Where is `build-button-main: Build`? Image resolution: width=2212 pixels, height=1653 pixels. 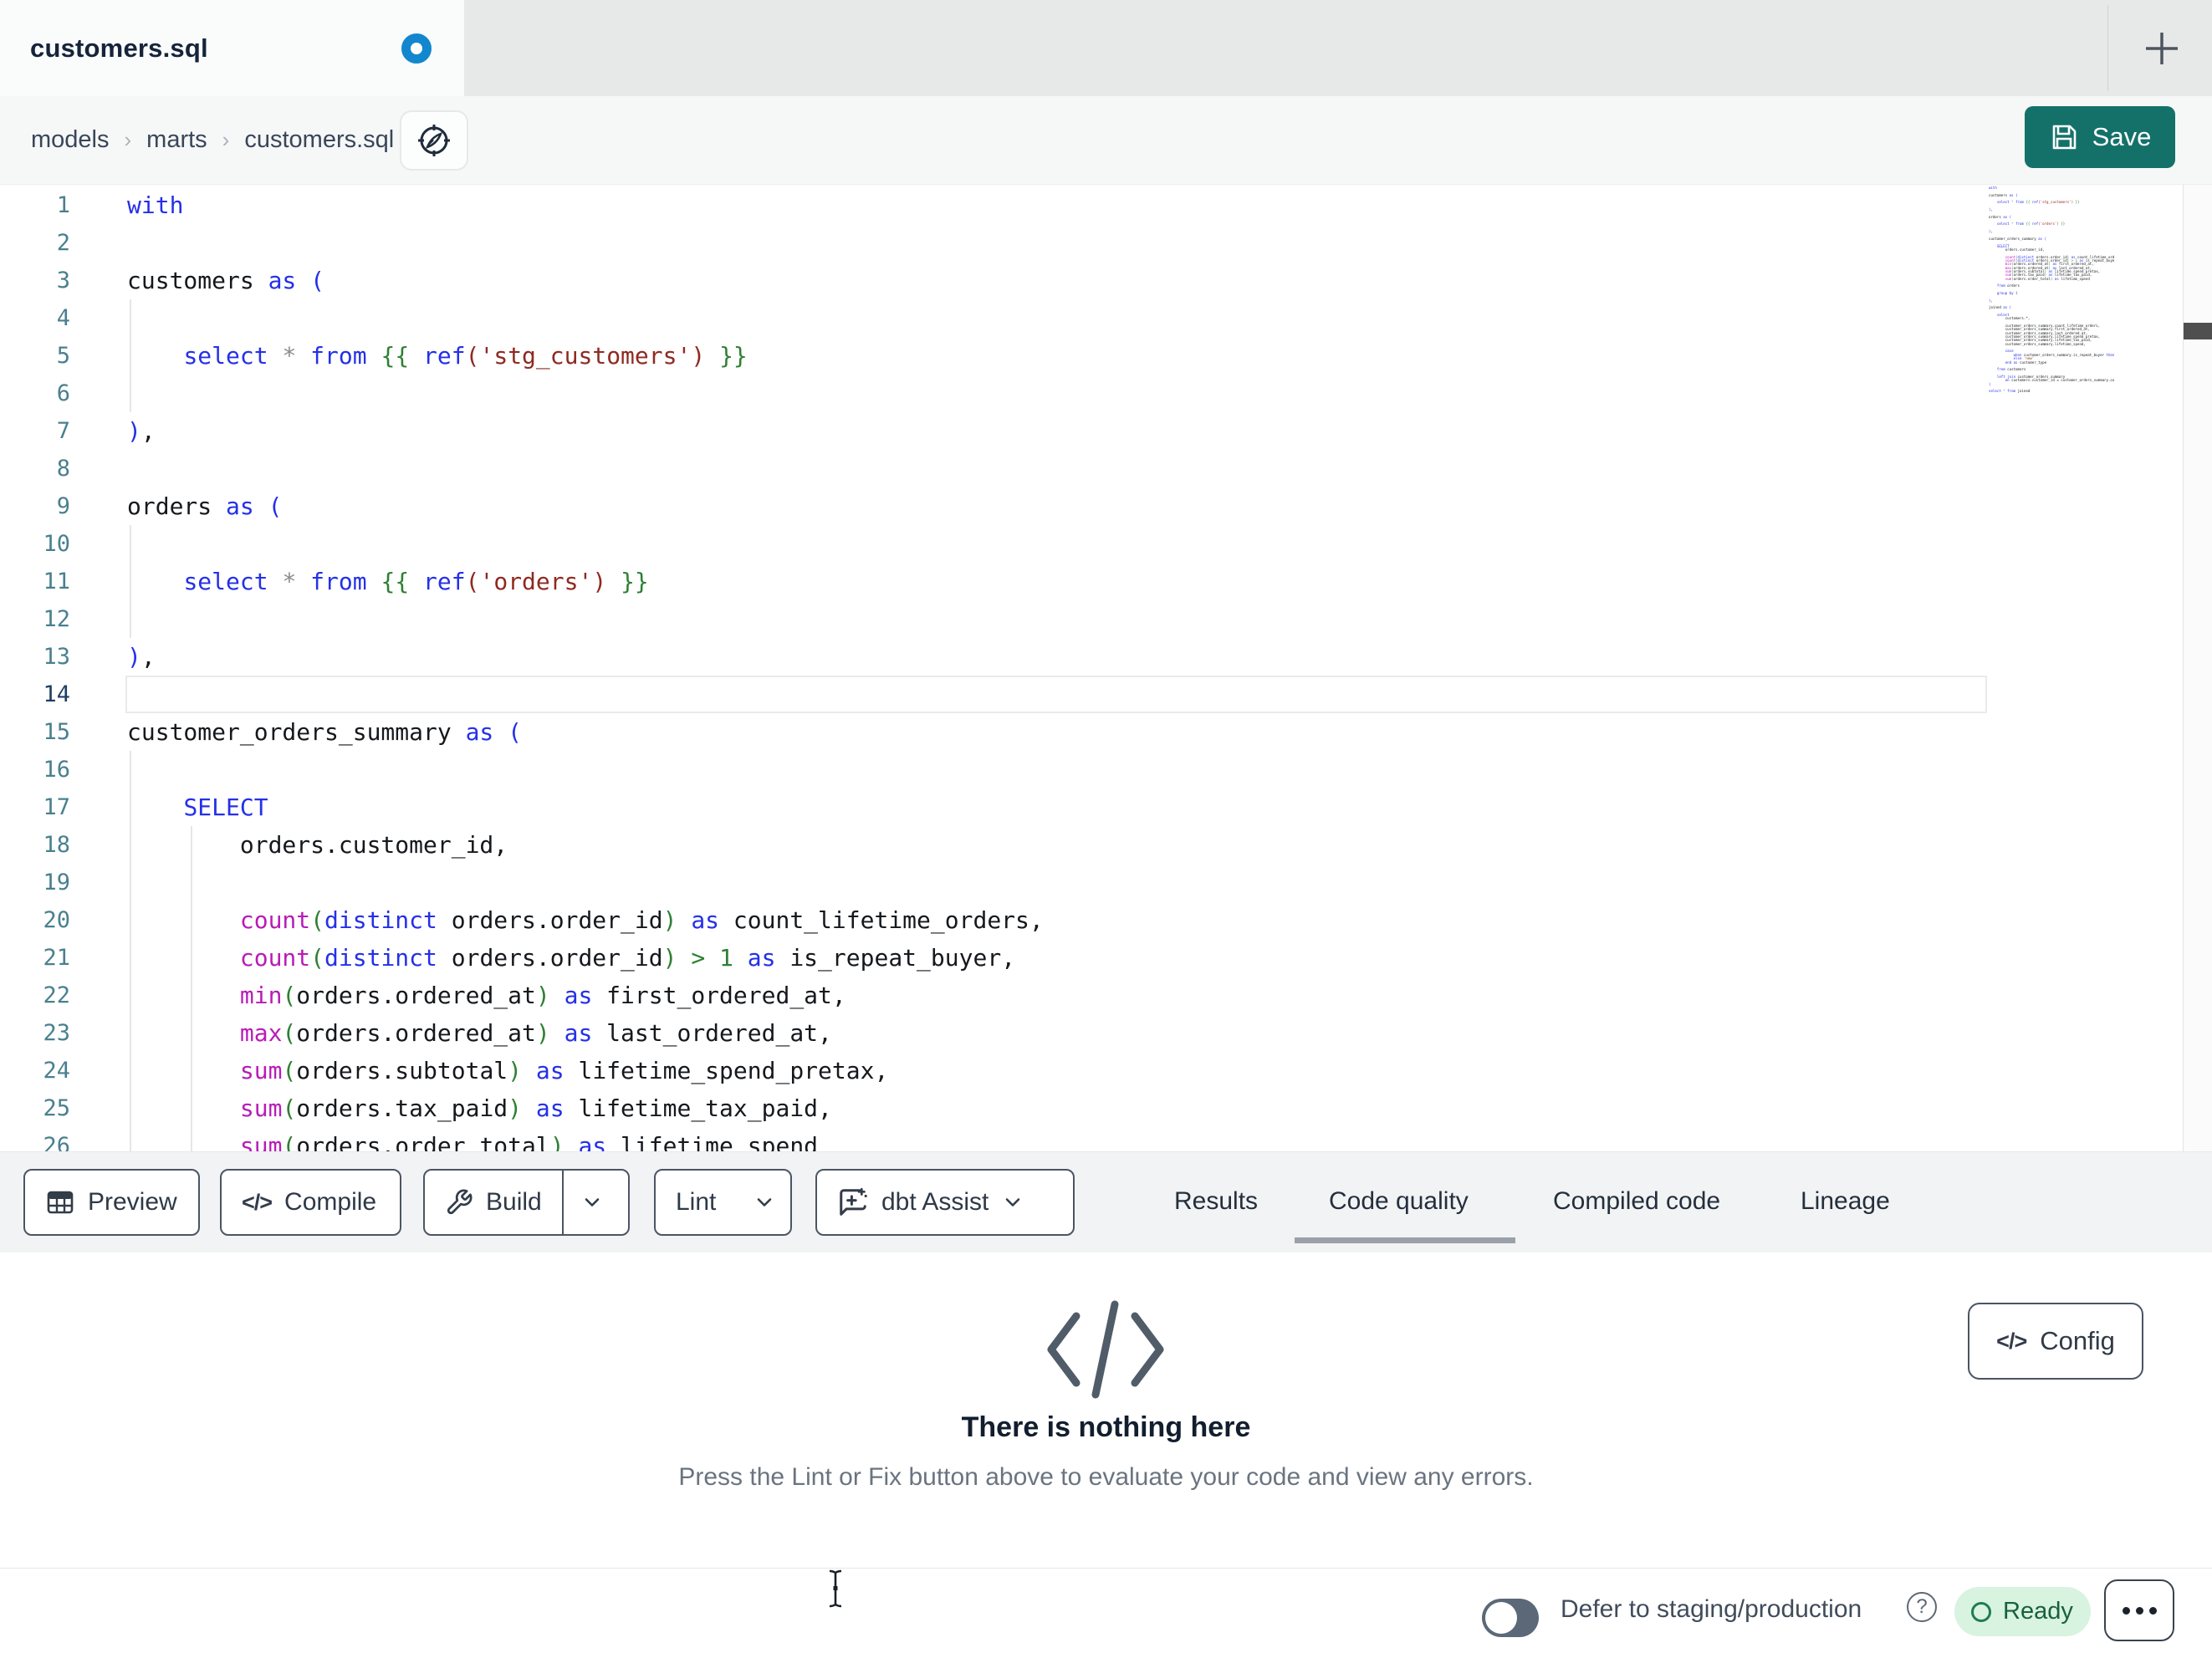 build-button-main: Build is located at coordinates (494, 1202).